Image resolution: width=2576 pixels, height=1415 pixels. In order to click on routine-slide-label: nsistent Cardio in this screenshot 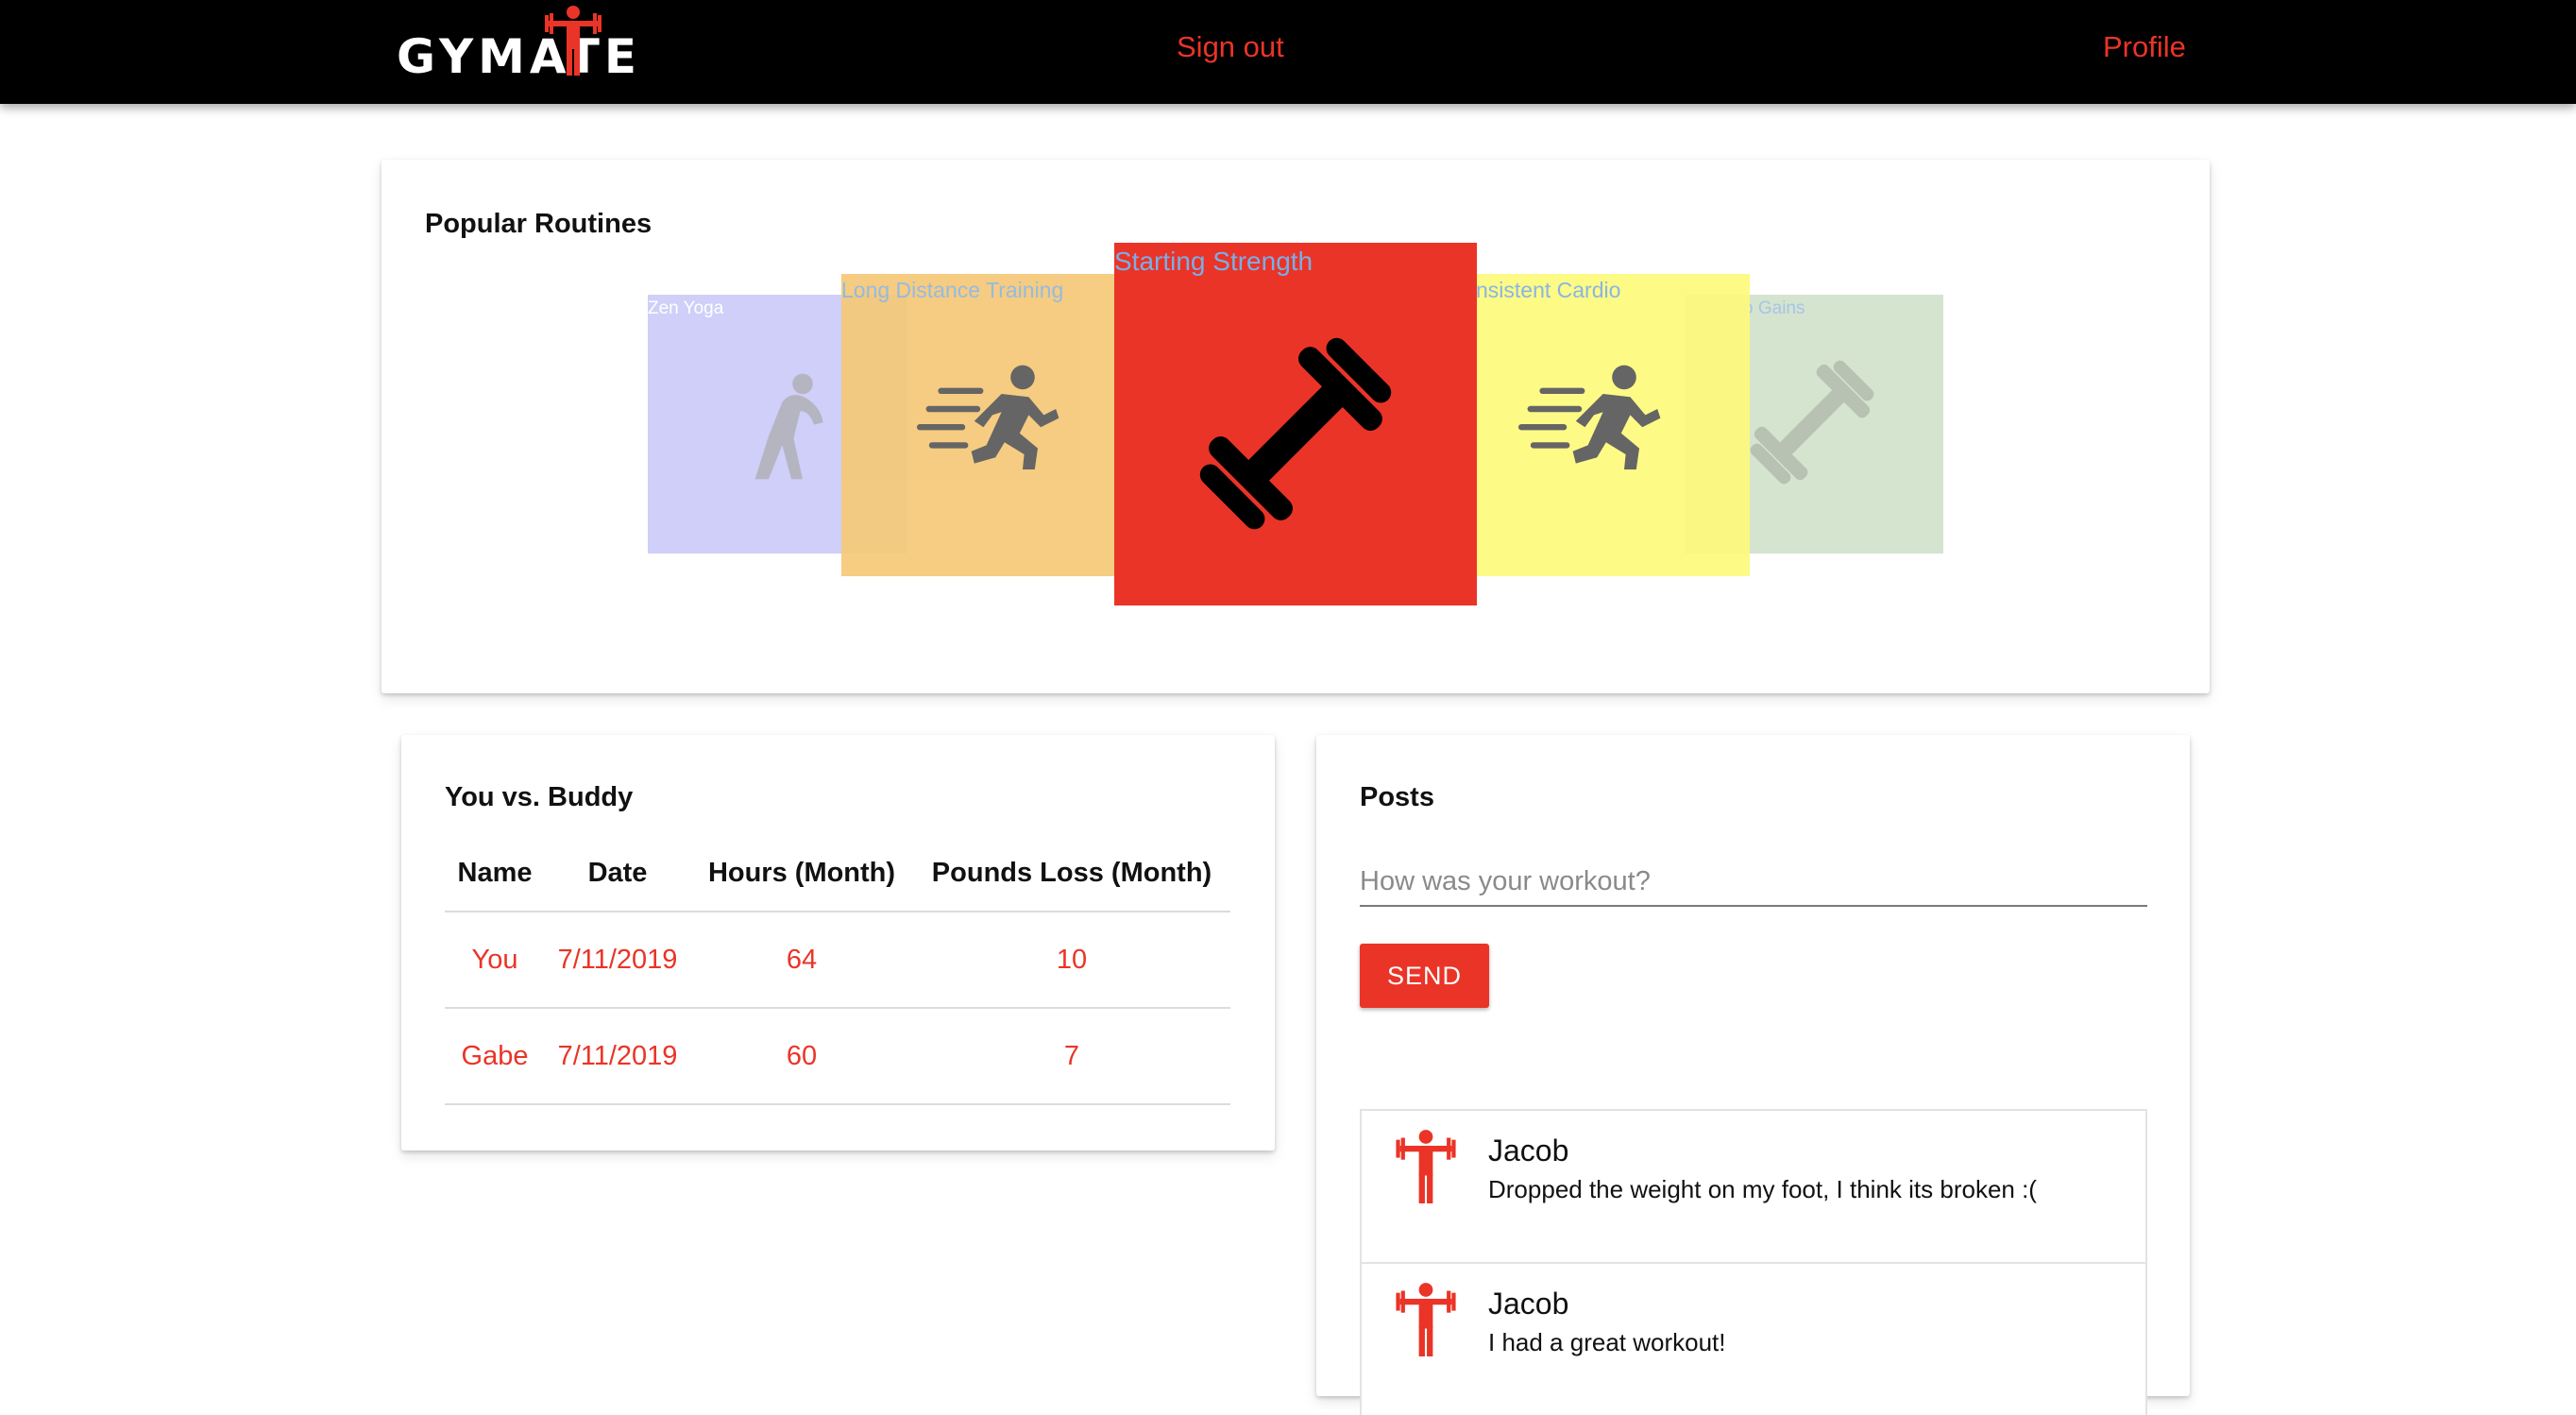, I will do `click(1548, 290)`.